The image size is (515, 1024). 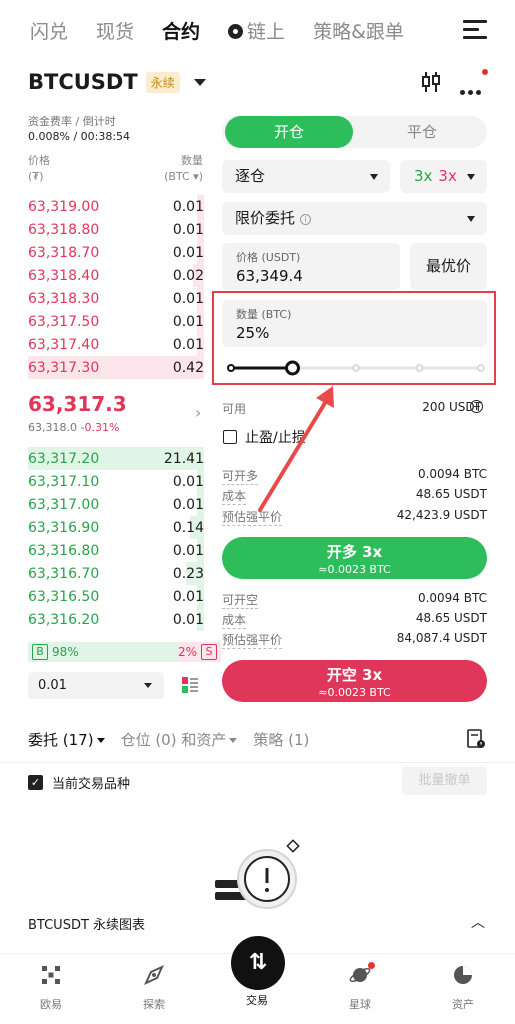 I want to click on price-label: 价格 (USDT), so click(x=268, y=257).